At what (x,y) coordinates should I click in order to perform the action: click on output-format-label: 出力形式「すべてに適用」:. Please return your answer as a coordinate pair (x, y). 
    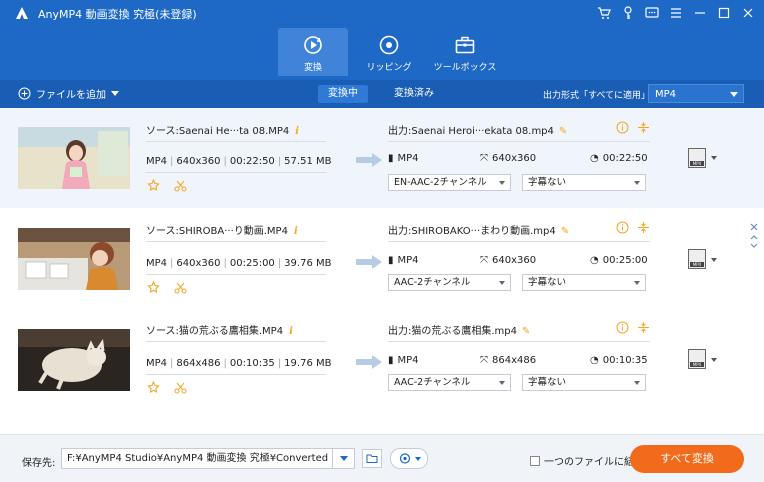
    Looking at the image, I should click on (598, 96).